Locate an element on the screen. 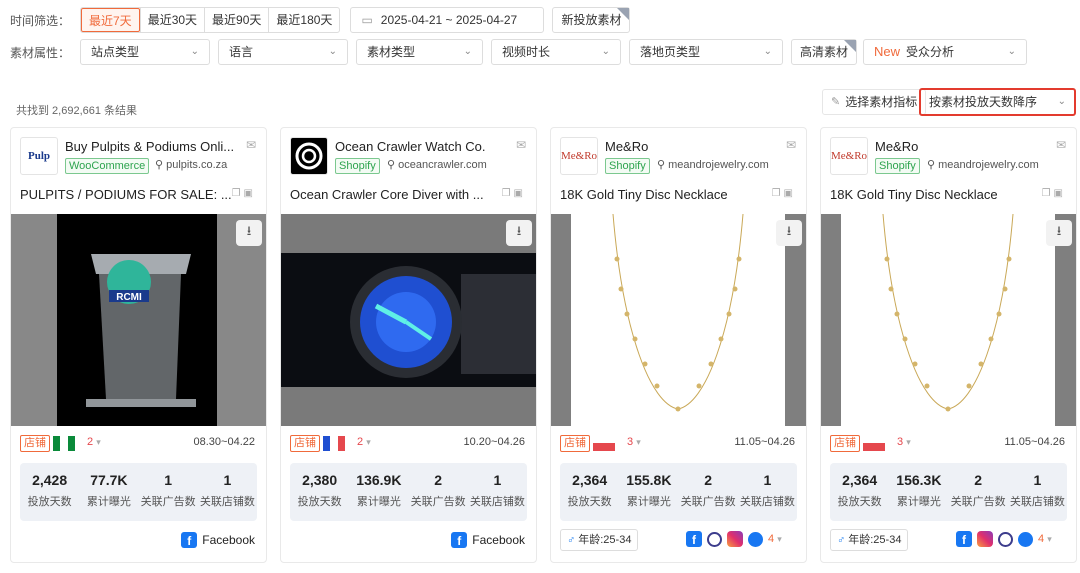 The width and height of the screenshot is (1080, 573). result-count: 共找到 2,692,661 条结果 is located at coordinates (77, 111).